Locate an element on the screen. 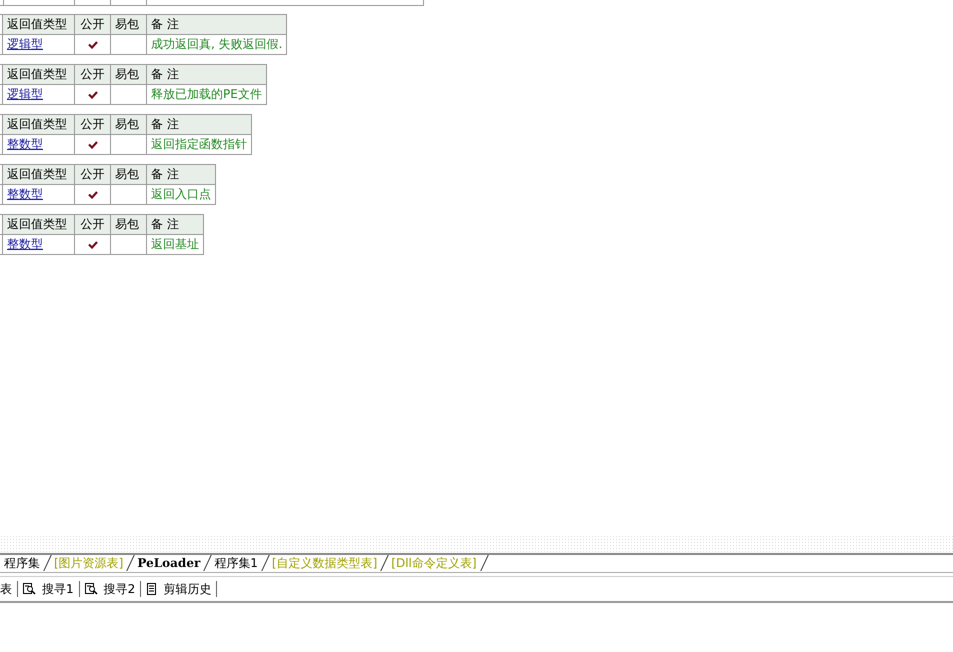  panel-tab: 表 is located at coordinates (9, 589).